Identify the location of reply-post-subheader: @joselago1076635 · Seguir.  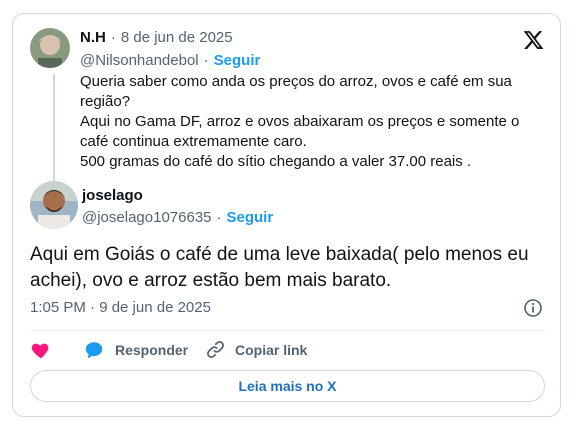
(177, 217).